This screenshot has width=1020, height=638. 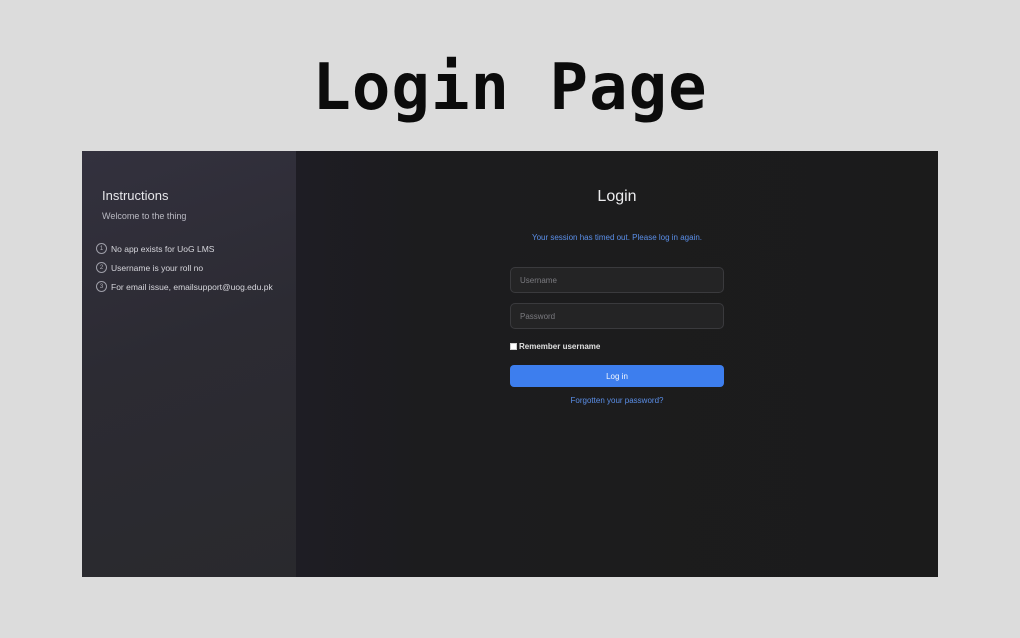 I want to click on instruction-item: 2 Username is your roll no, so click(x=196, y=267).